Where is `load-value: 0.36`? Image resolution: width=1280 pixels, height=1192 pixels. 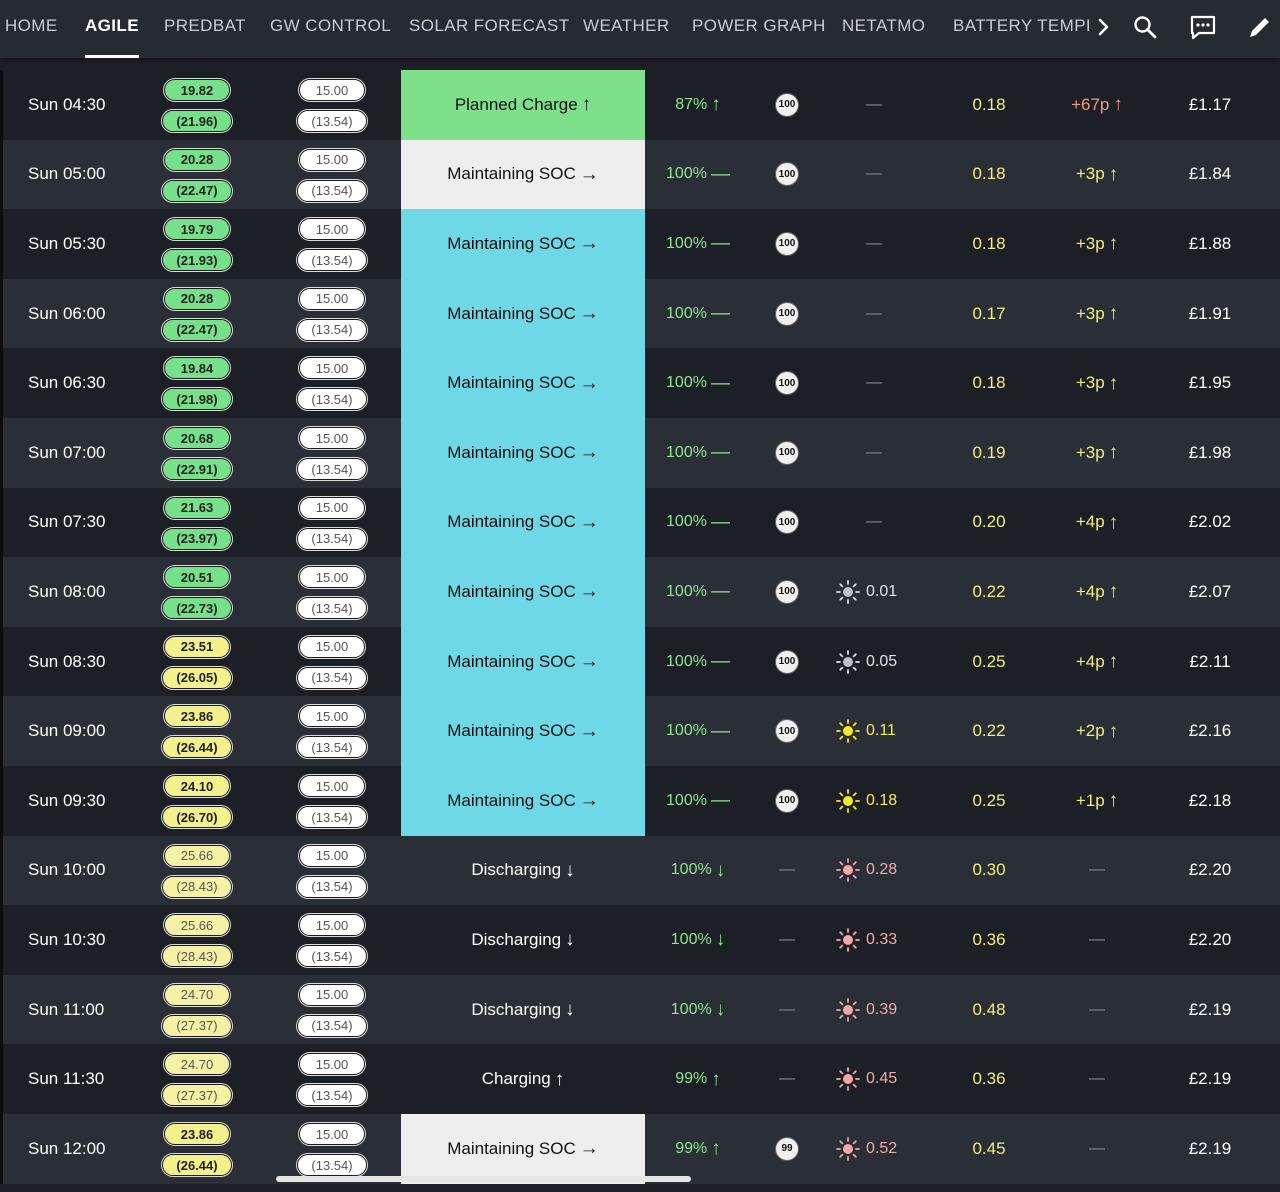 load-value: 0.36 is located at coordinates (989, 939).